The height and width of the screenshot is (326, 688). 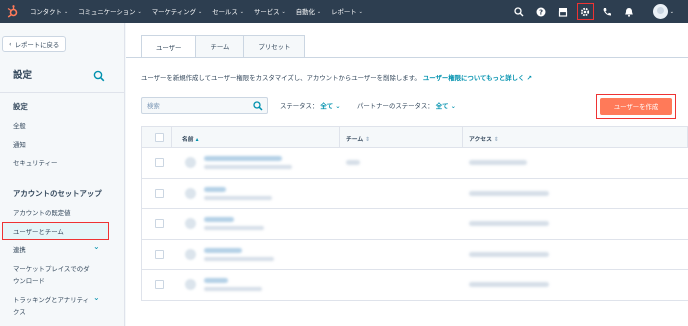 What do you see at coordinates (204, 105) in the screenshot?
I see `search-input: 検索` at bounding box center [204, 105].